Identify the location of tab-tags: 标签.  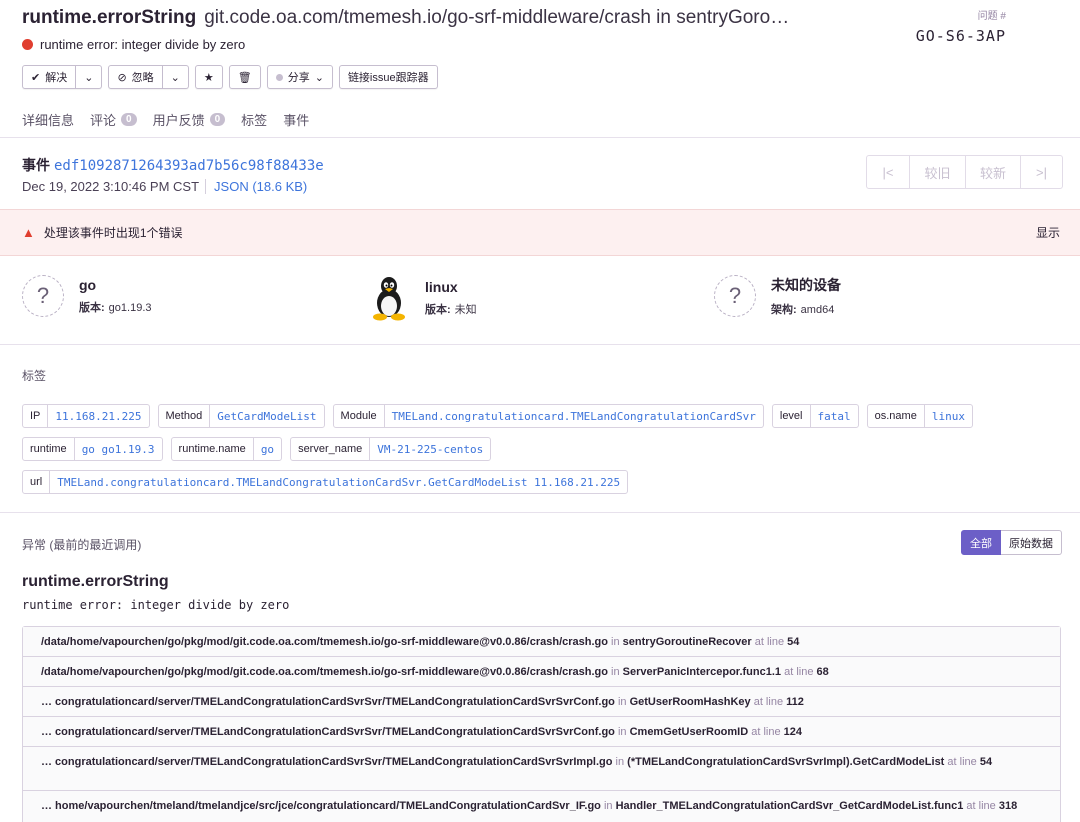
(254, 119).